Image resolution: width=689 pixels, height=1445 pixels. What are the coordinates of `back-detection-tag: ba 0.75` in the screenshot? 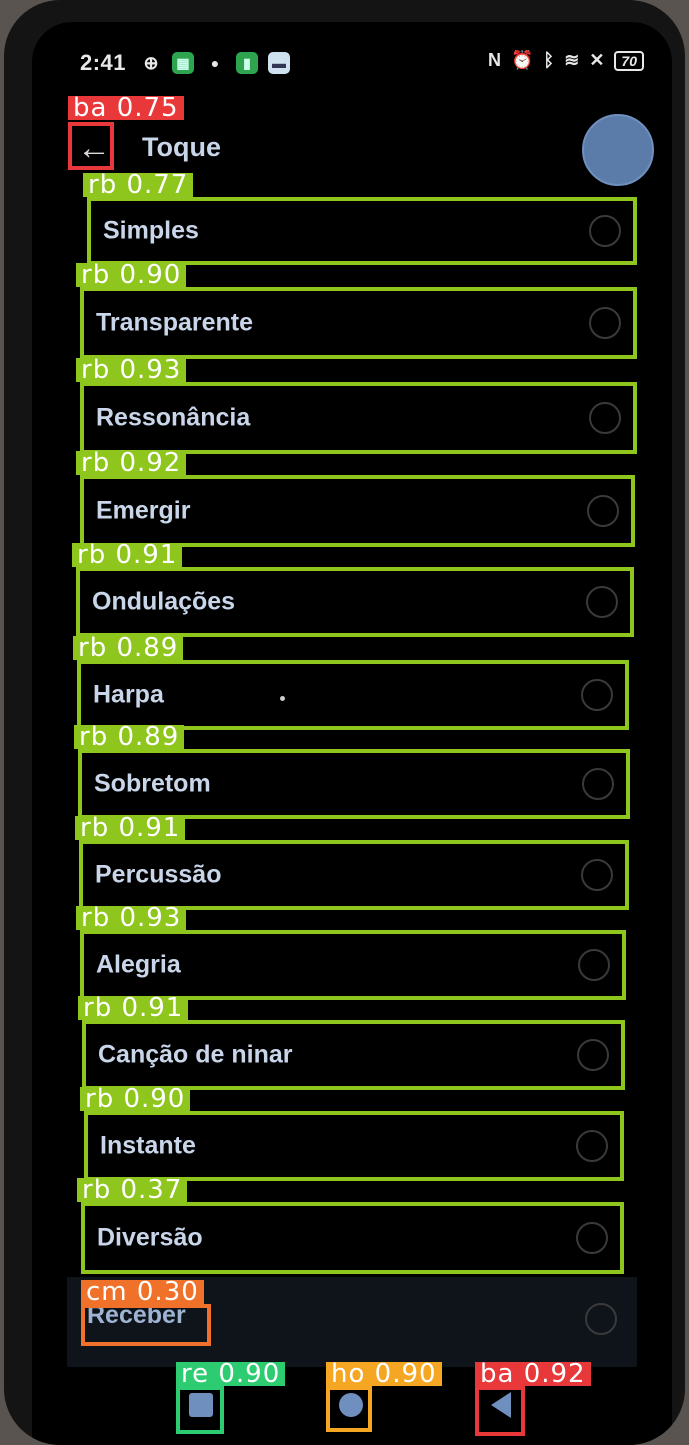 It's located at (126, 108).